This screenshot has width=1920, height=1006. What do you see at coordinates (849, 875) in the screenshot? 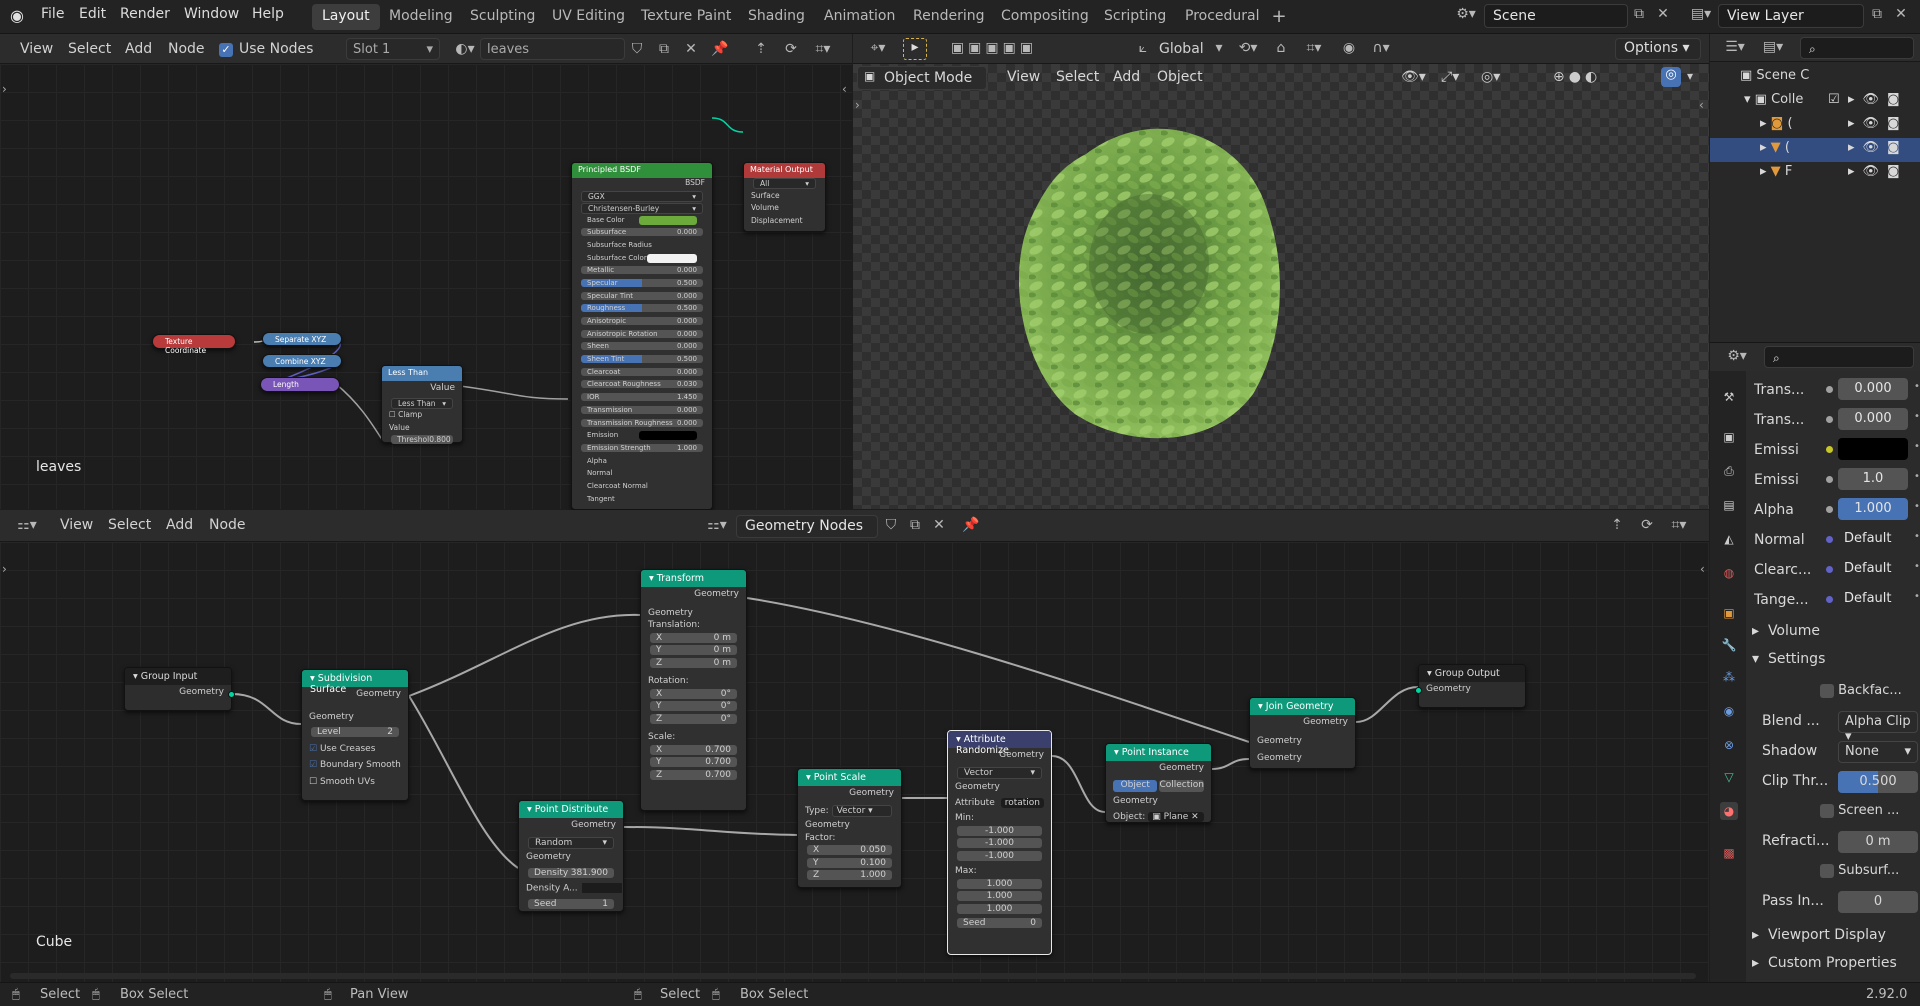
I see `vector-component-field: Z 1.000` at bounding box center [849, 875].